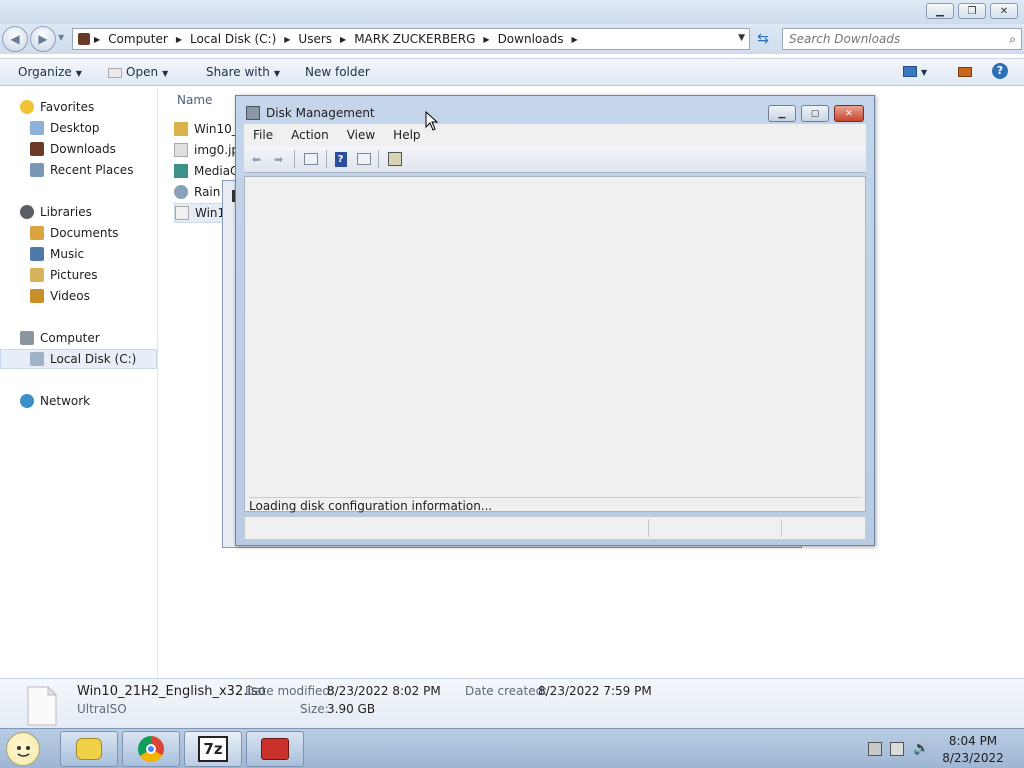  I want to click on organize-button: Organize ▼, so click(50, 72).